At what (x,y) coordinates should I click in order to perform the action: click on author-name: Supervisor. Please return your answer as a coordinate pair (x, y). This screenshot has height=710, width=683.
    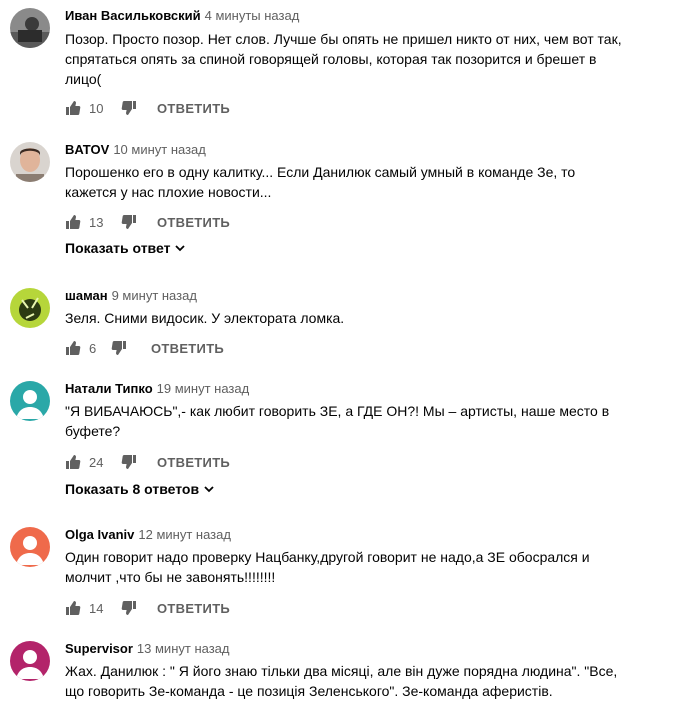
    Looking at the image, I should click on (99, 648).